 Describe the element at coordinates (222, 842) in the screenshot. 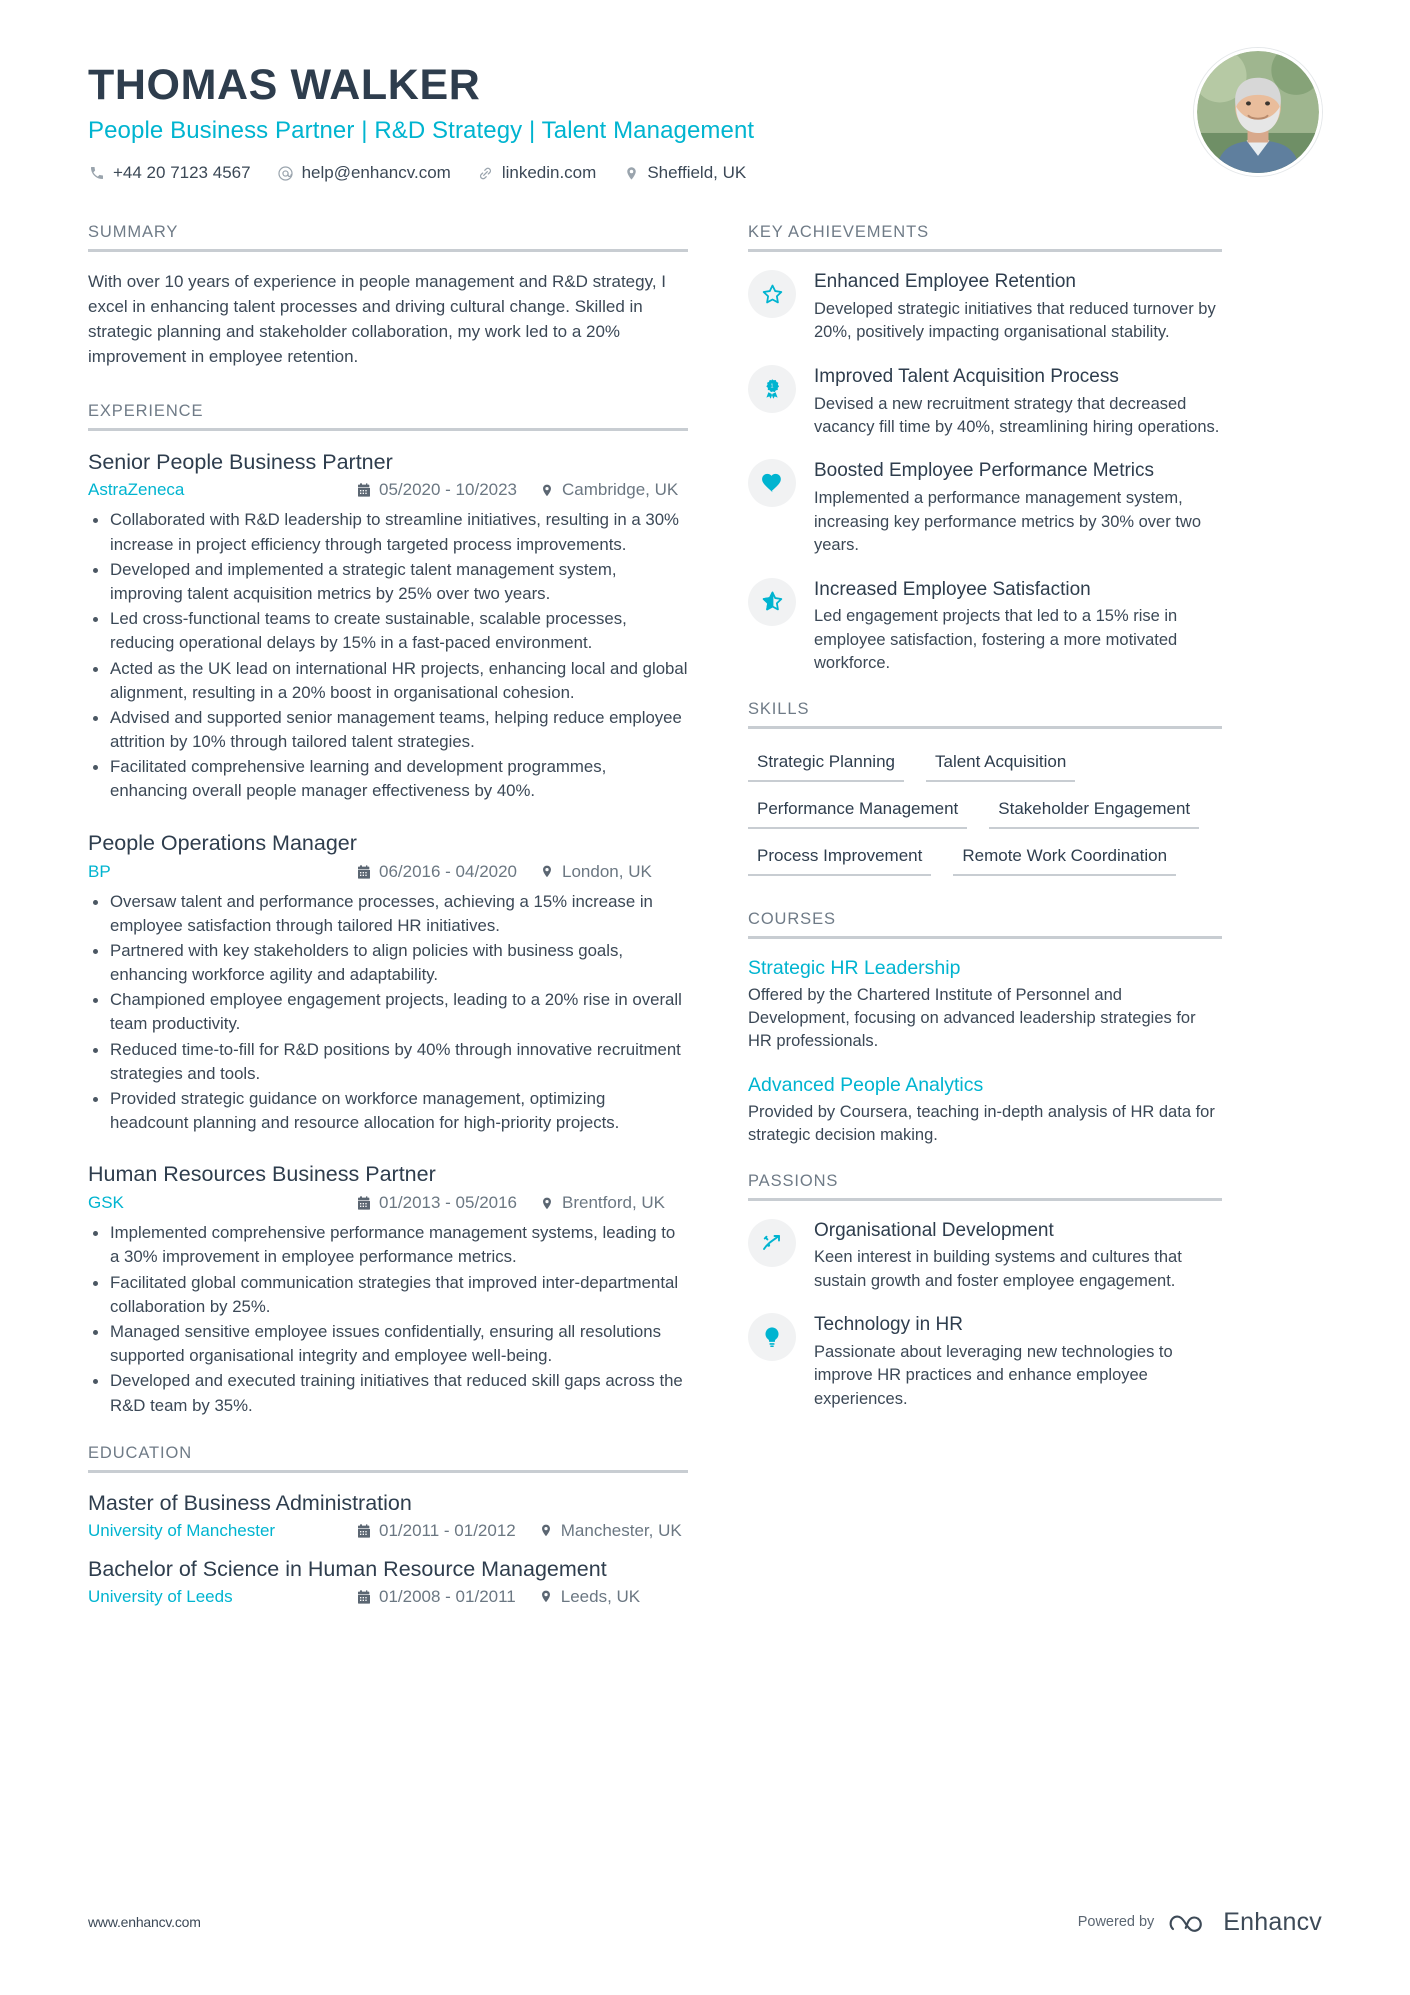

I see `job-title: People Operations Manager` at that location.